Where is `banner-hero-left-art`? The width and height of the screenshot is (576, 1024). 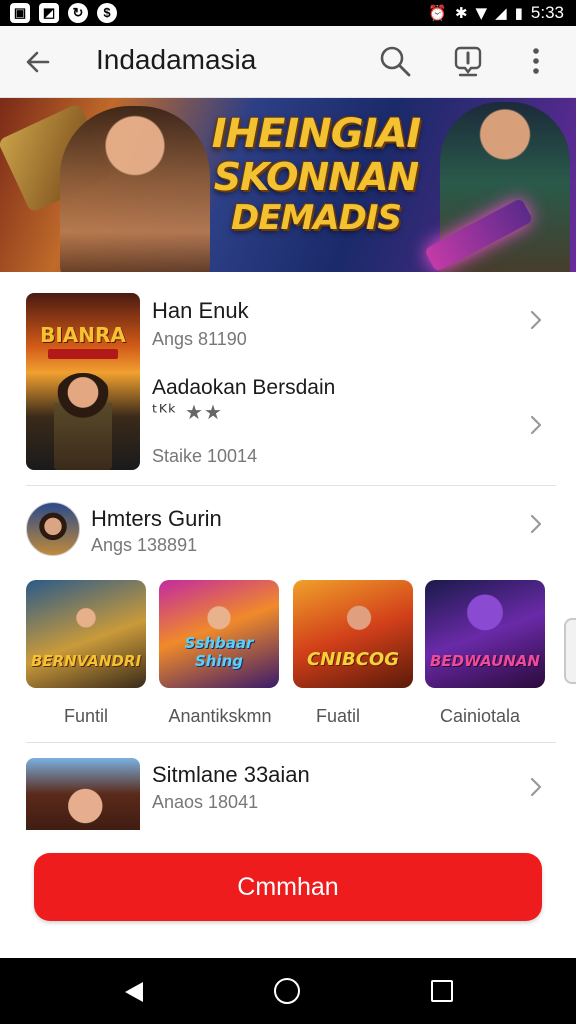
banner-hero-left-art is located at coordinates (135, 189).